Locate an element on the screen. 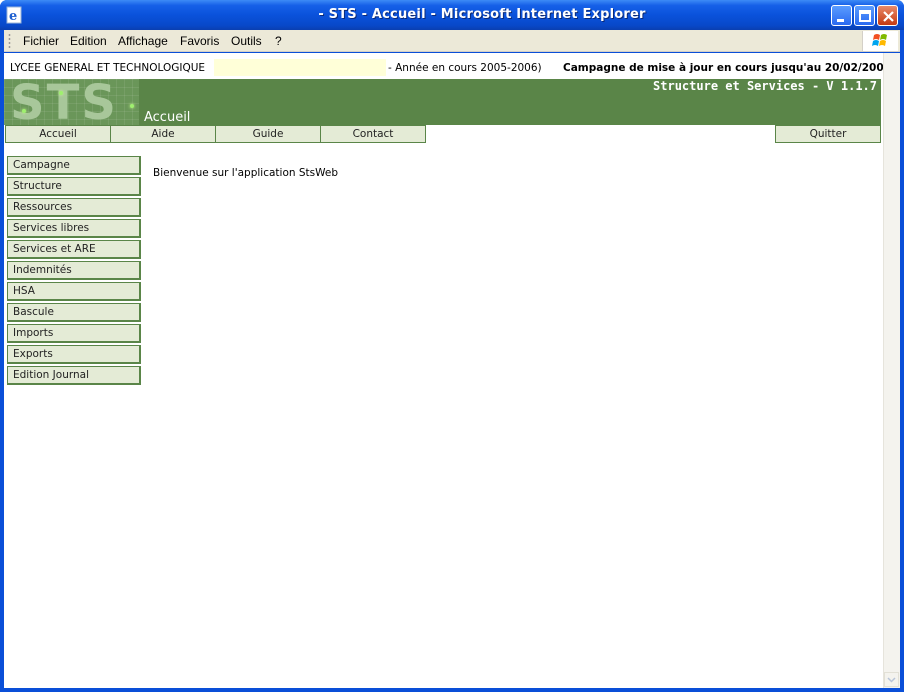  side-item-bascule: Bascule is located at coordinates (74, 312).